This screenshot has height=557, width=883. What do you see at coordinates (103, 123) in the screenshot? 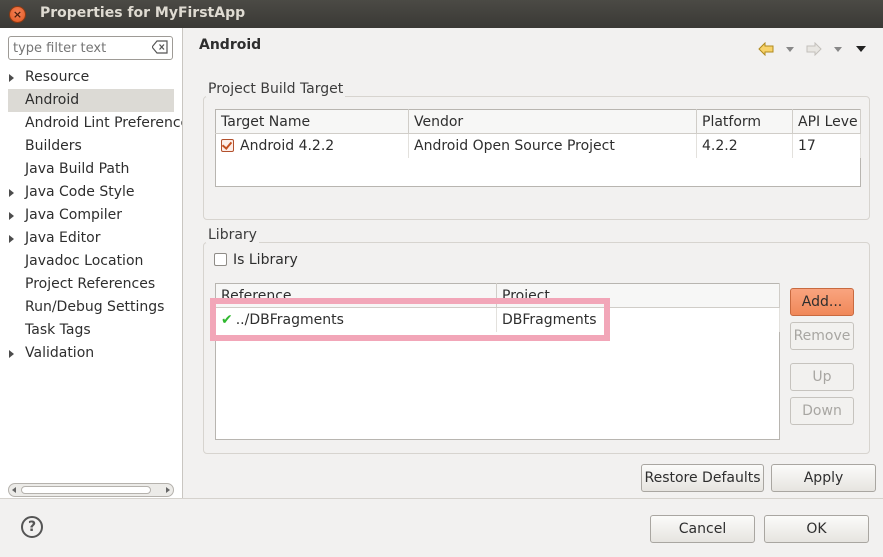
I see `sidebar-item-label: Android Lint Preferences` at bounding box center [103, 123].